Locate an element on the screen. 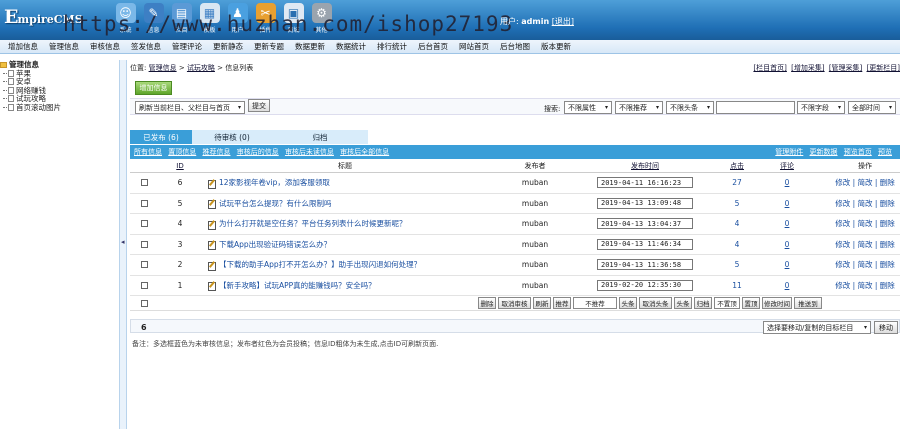  row-title: 下载App出现验证码错误怎么办？ is located at coordinates (275, 244).